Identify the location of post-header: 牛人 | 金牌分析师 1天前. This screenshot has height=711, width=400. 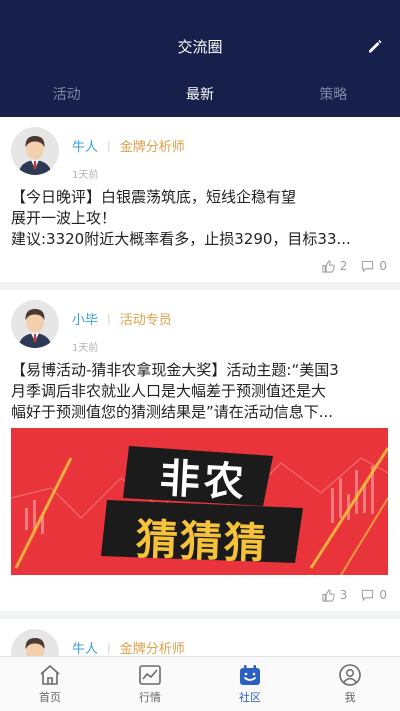
(200, 156).